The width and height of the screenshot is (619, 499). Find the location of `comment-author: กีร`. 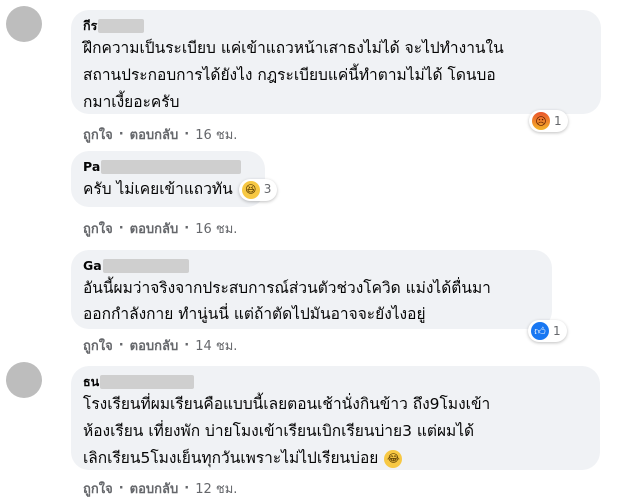

comment-author: กีร is located at coordinates (90, 26).